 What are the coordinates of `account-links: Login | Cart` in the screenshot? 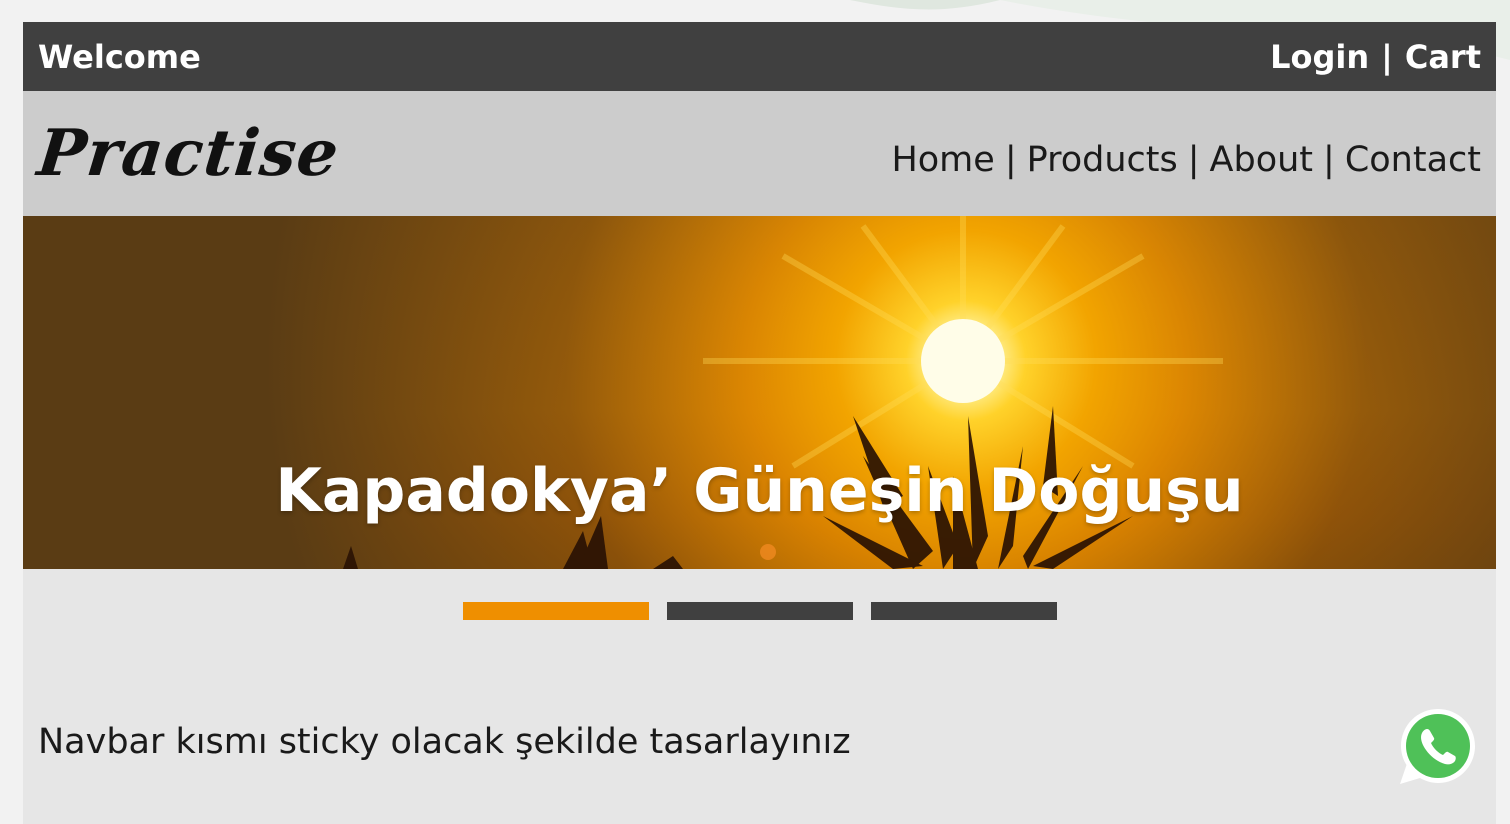 It's located at (1375, 57).